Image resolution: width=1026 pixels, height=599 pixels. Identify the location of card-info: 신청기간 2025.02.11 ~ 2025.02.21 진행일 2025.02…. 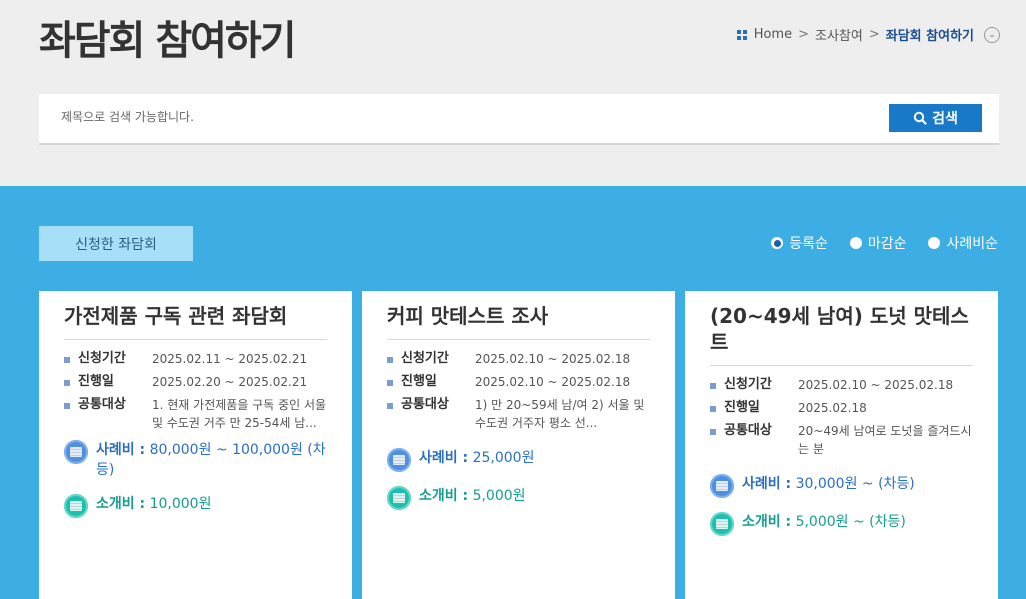
(195, 391).